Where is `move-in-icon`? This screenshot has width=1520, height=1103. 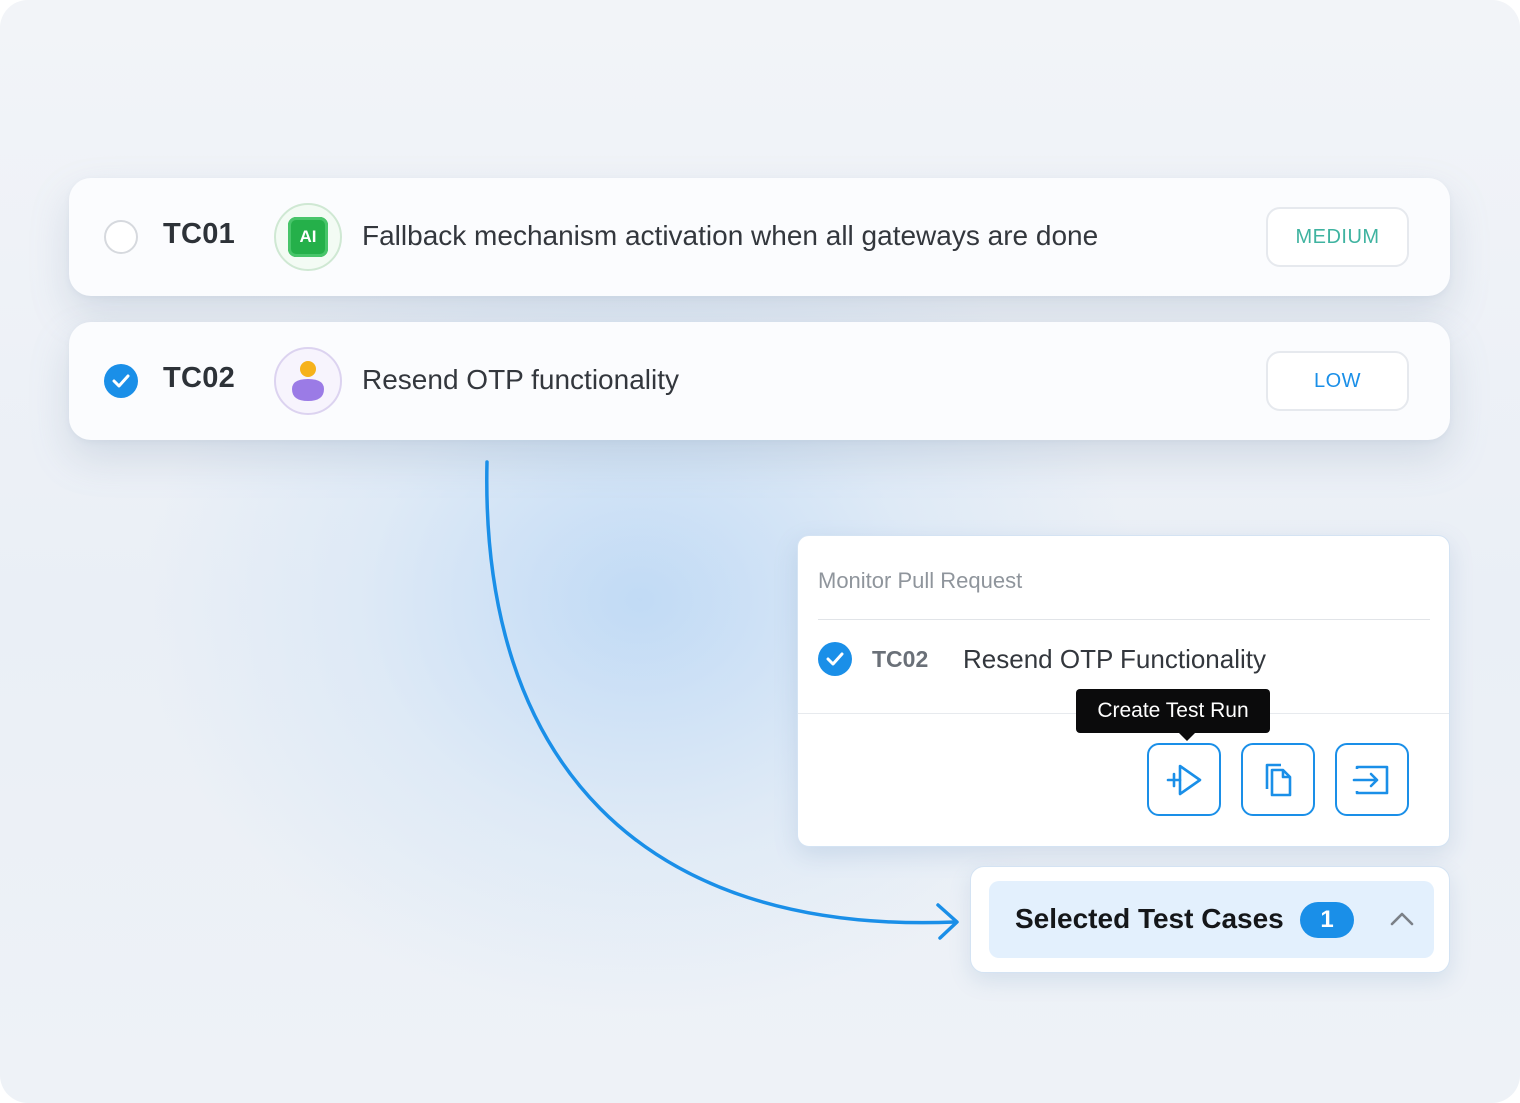 move-in-icon is located at coordinates (1370, 779).